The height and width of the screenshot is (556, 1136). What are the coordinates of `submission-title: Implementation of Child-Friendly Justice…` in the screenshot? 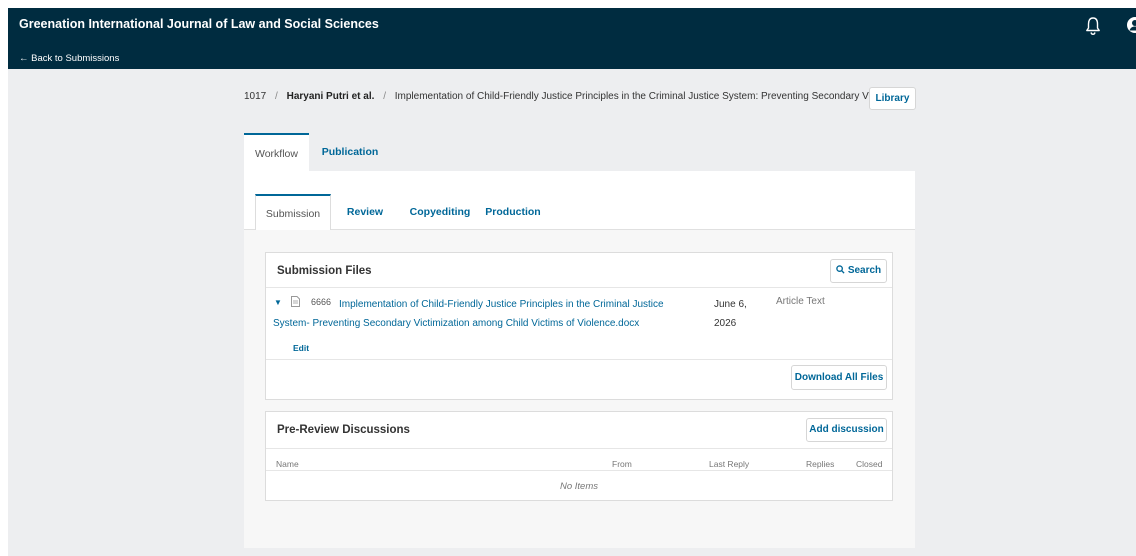 It's located at (631, 96).